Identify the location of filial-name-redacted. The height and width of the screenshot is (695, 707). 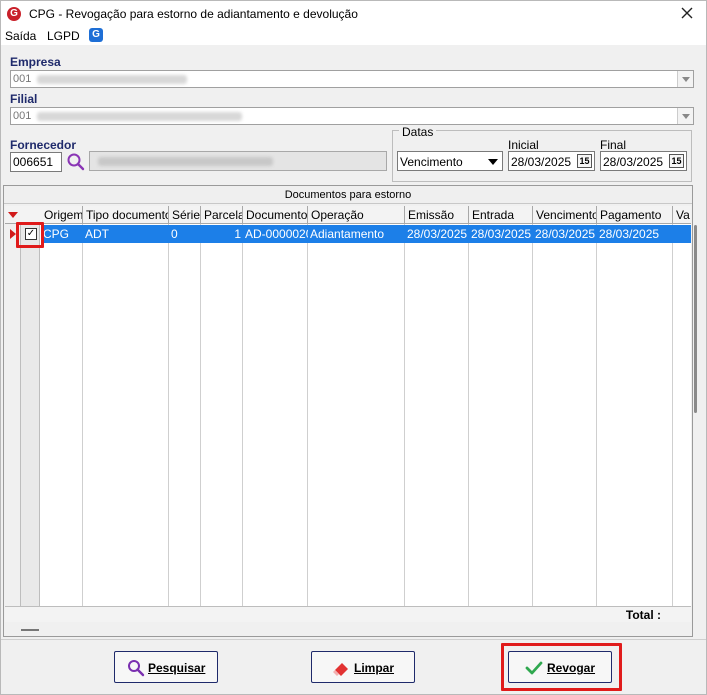
(139, 116).